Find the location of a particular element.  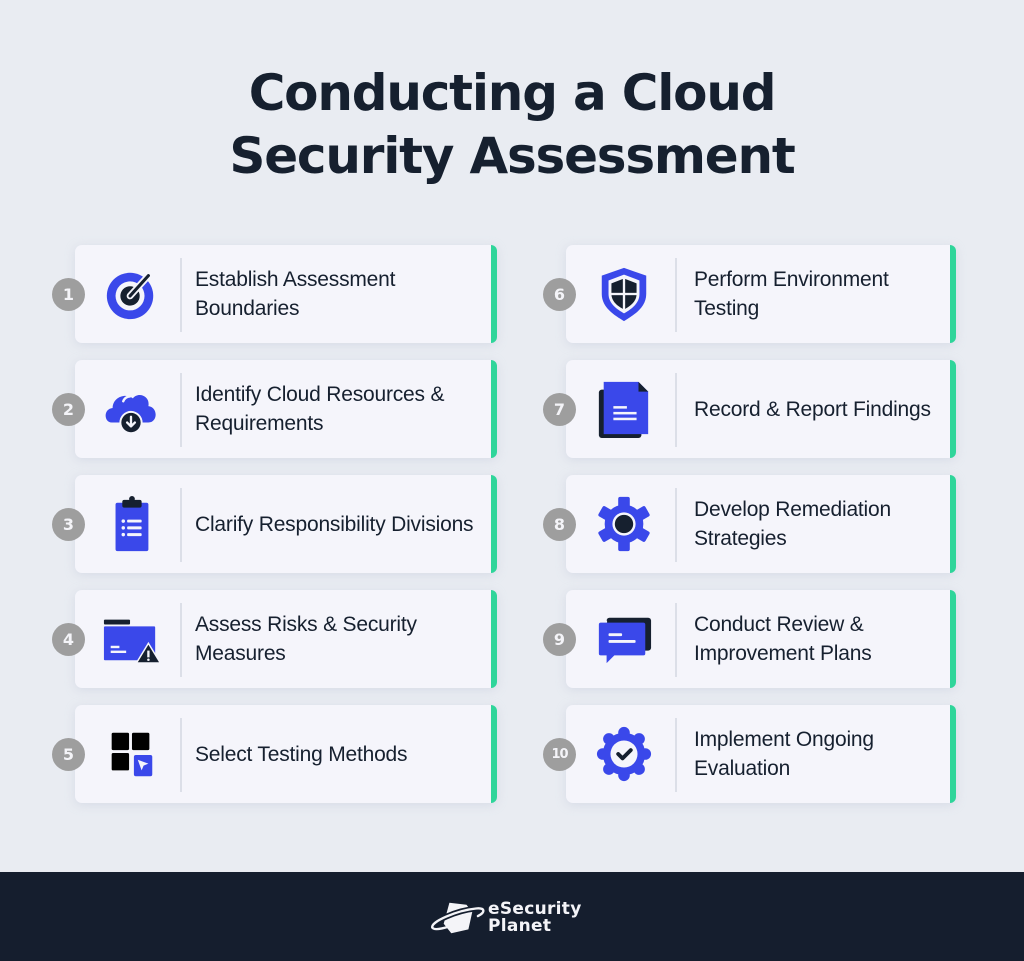

brand-logo: eSecurity Planet is located at coordinates (505, 918).